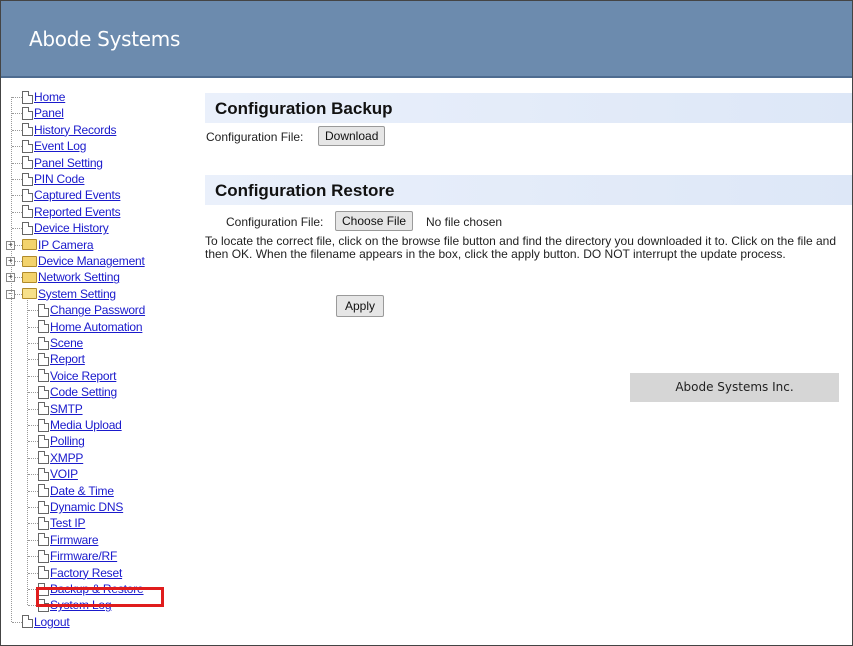 The height and width of the screenshot is (646, 853). What do you see at coordinates (66, 458) in the screenshot?
I see `sidebar-item-link: XMPP` at bounding box center [66, 458].